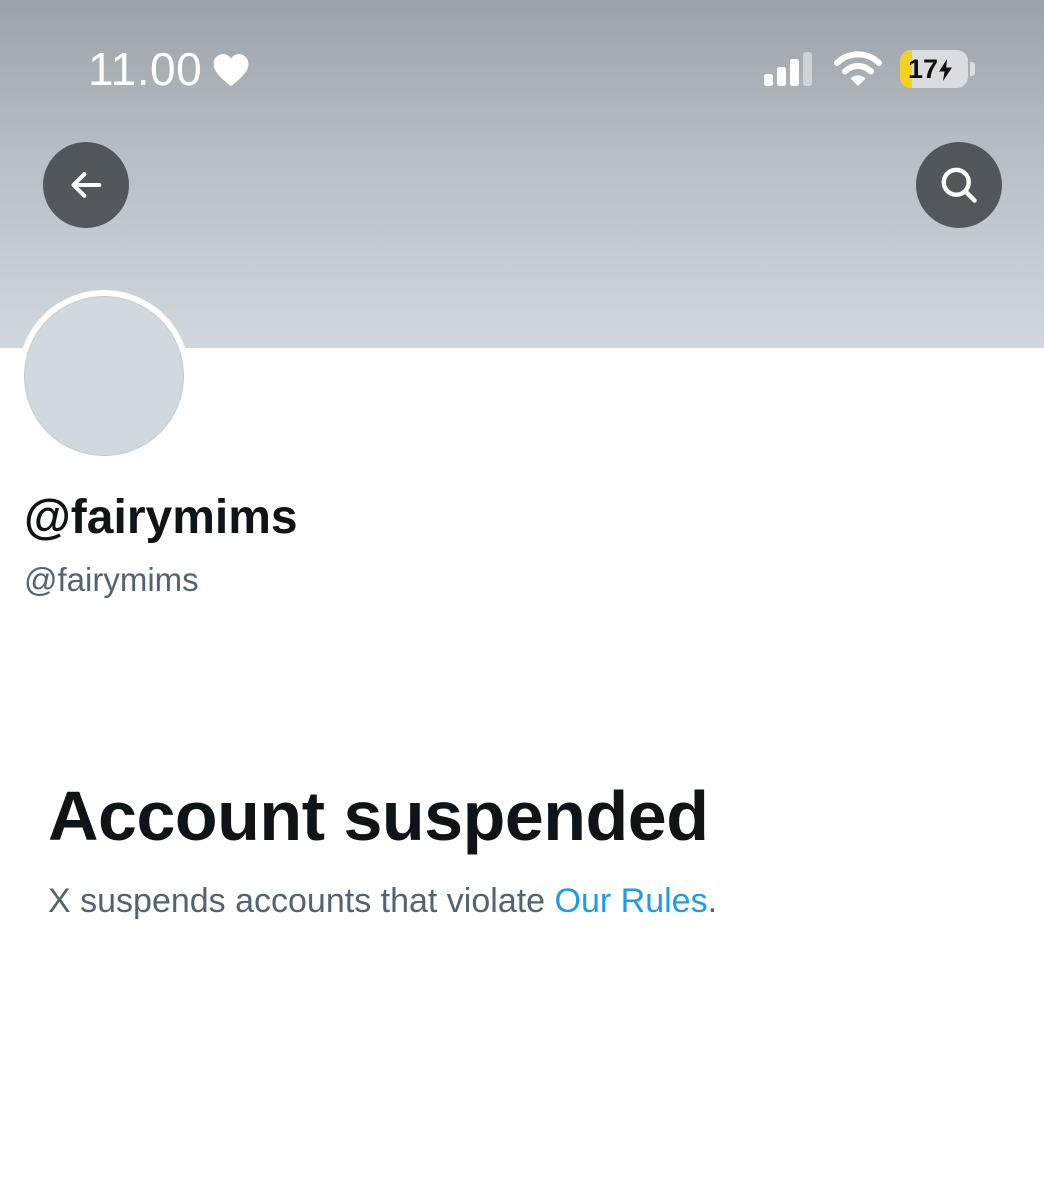 This screenshot has width=1044, height=1200. Describe the element at coordinates (712, 901) in the screenshot. I see `suspended-message-period: .` at that location.